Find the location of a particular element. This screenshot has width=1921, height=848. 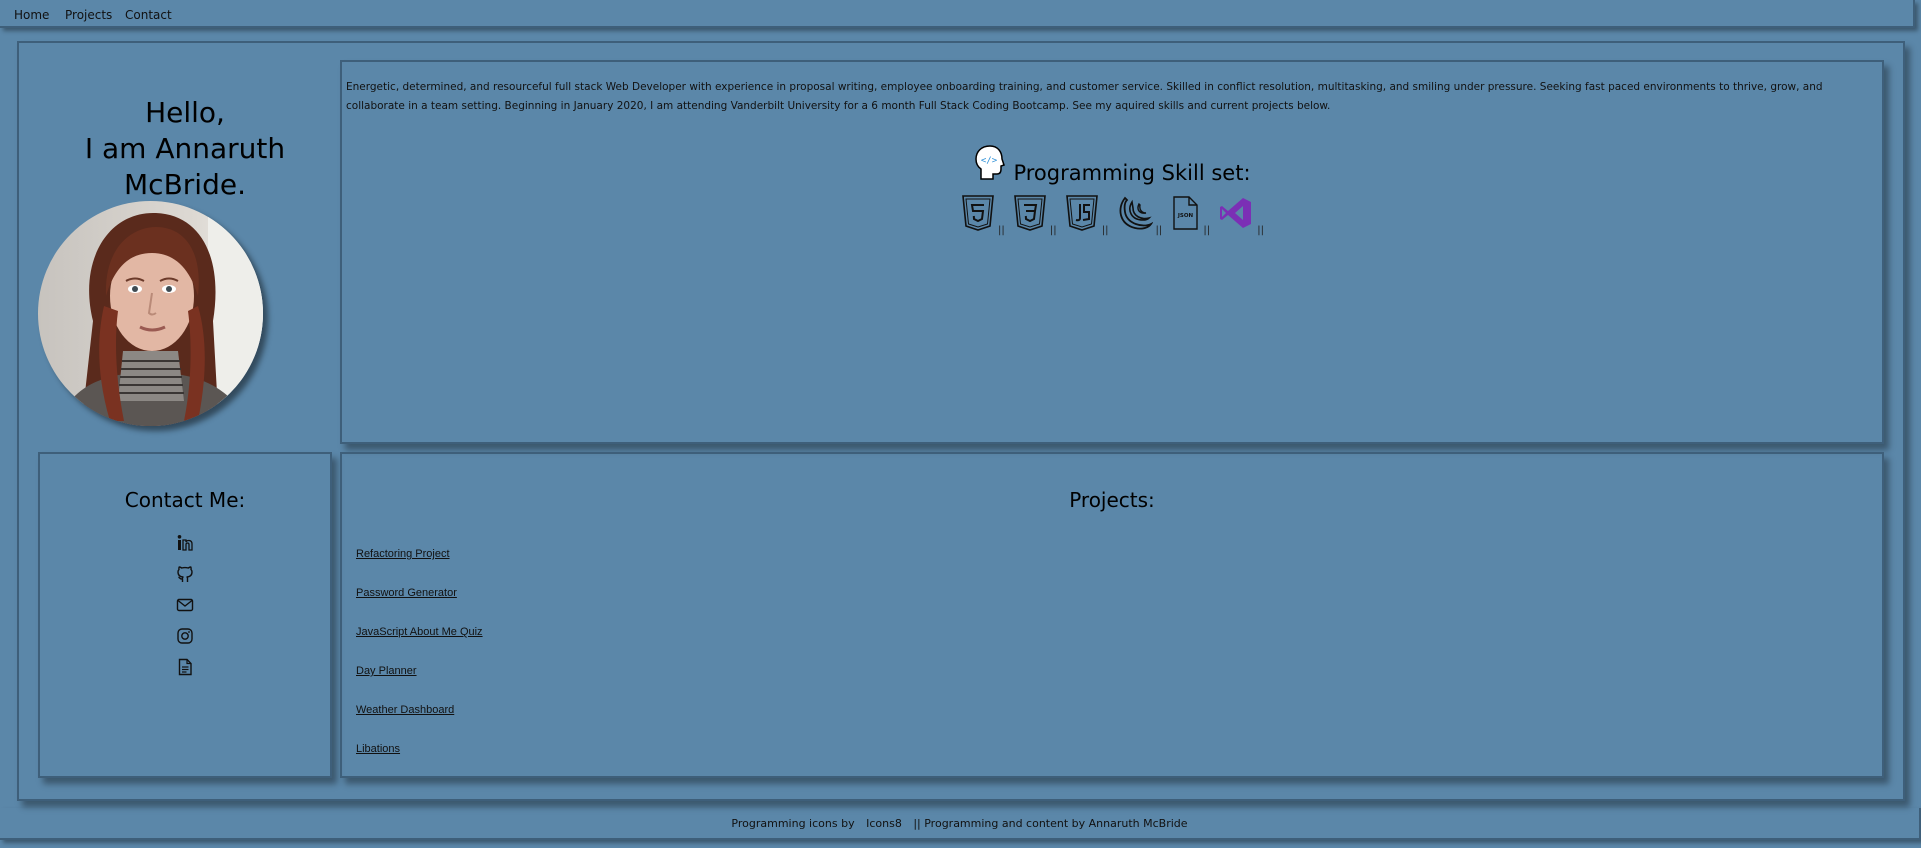

coding-brain-icon: </> is located at coordinates (990, 165).